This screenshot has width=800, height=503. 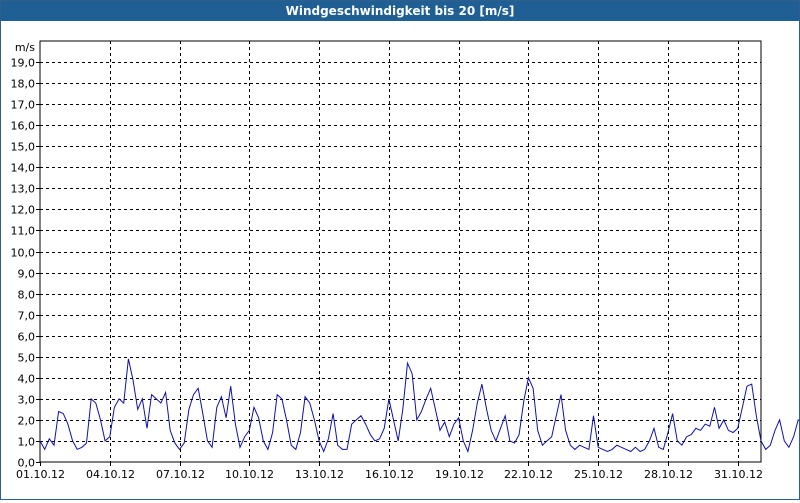 I want to click on y-tick-label: 19,0, so click(x=23, y=63).